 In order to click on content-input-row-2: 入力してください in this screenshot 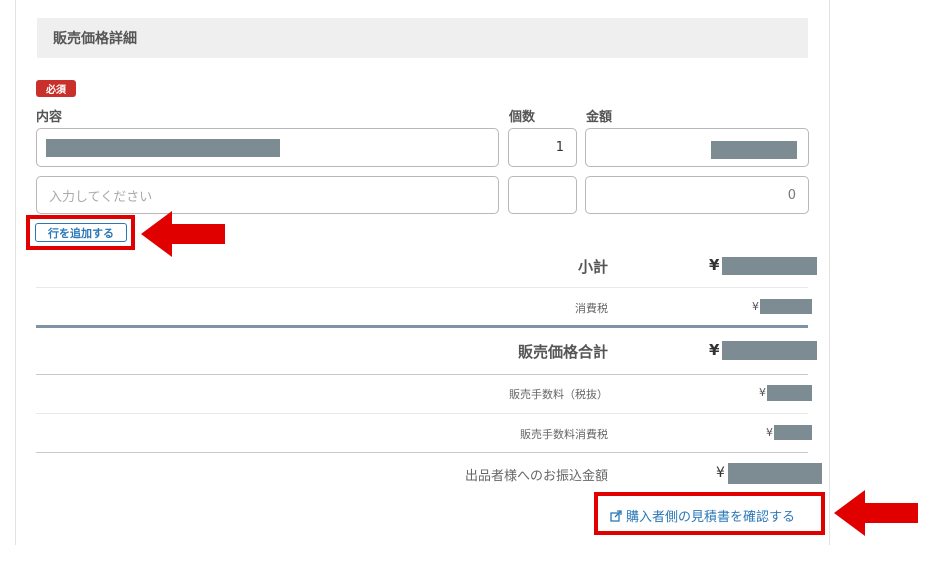, I will do `click(267, 195)`.